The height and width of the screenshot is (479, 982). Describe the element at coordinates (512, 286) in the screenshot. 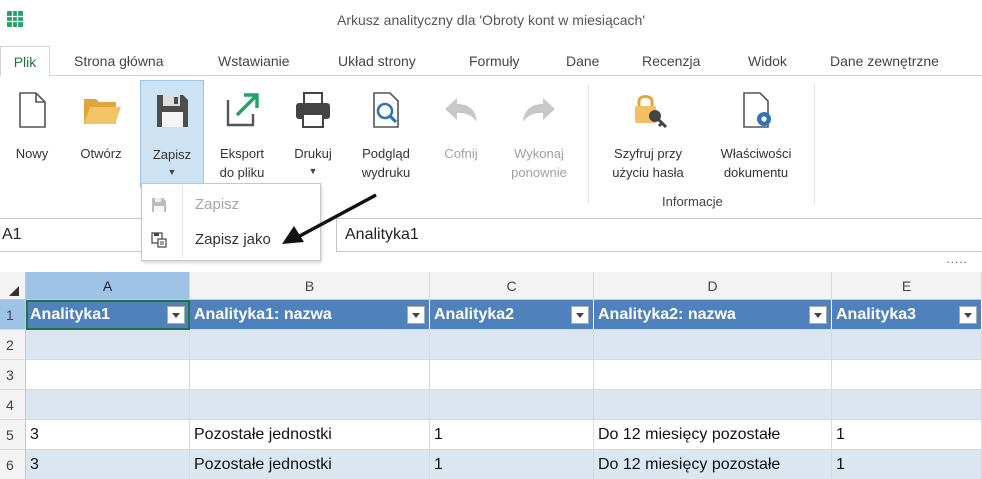

I see `column-header-c: C` at that location.